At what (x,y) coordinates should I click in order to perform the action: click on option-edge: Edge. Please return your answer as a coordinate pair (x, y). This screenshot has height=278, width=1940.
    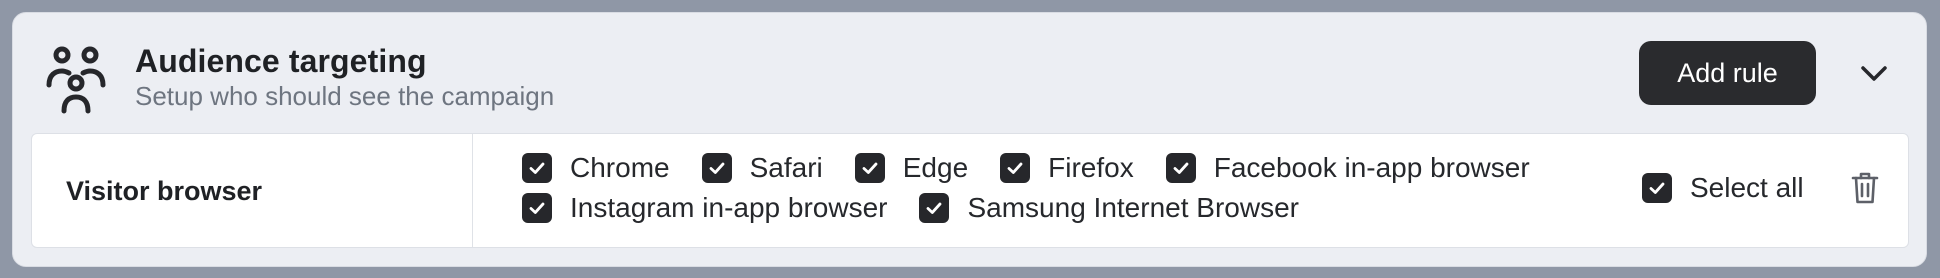
    Looking at the image, I should click on (911, 168).